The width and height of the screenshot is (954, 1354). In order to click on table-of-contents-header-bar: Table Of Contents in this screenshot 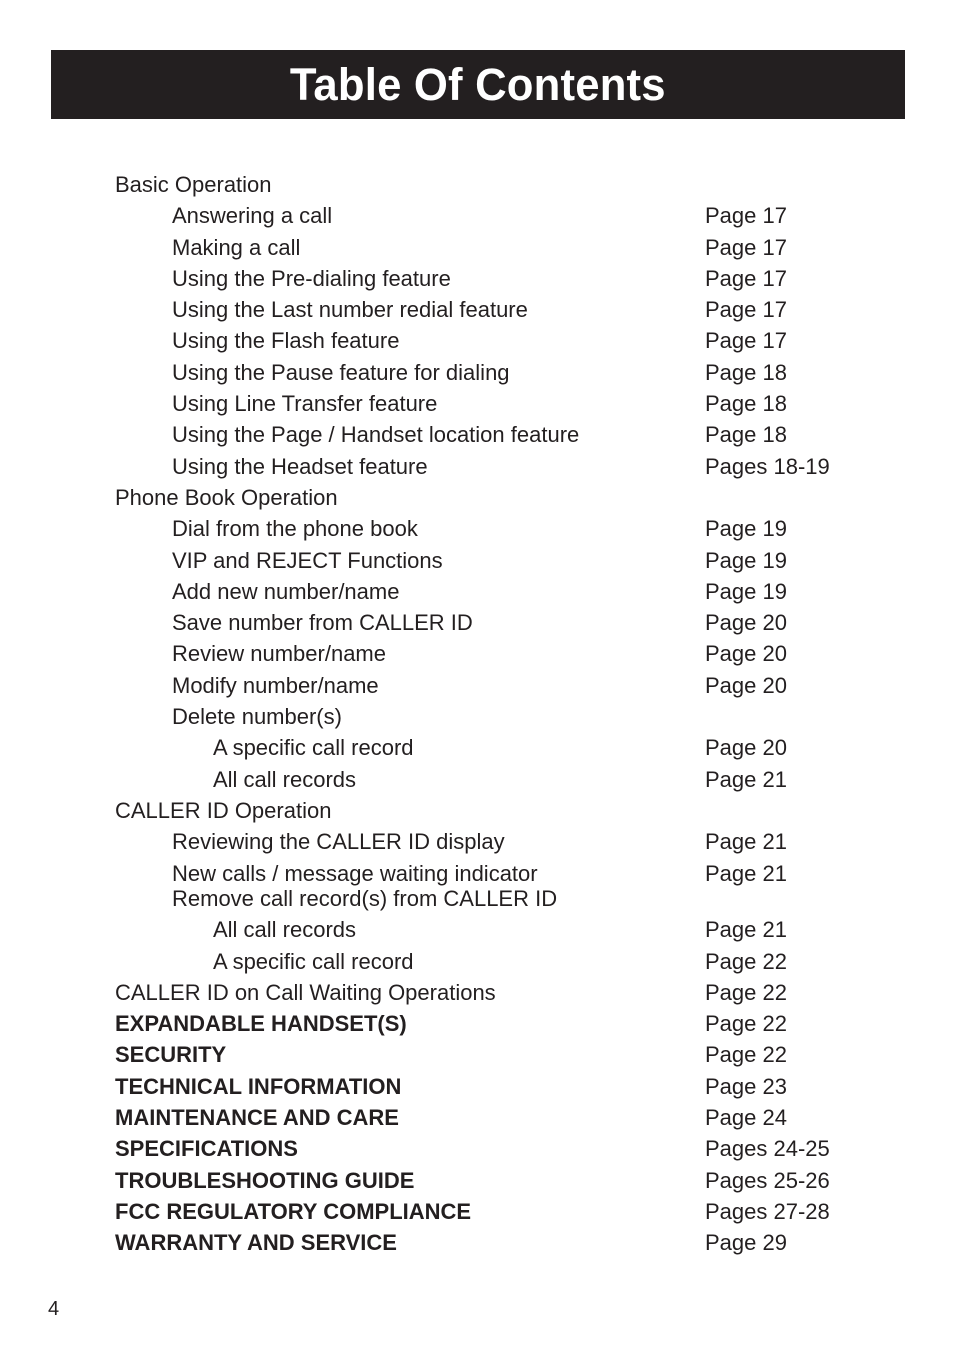, I will do `click(478, 84)`.